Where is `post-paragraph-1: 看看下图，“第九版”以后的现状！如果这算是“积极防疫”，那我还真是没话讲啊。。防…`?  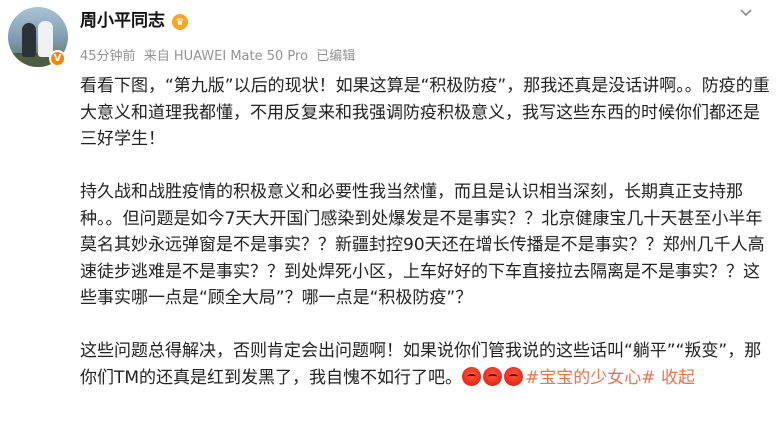 post-paragraph-1: 看看下图，“第九版”以后的现状！如果这算是“积极防疫”，那我还真是没话讲啊。。防… is located at coordinates (425, 112).